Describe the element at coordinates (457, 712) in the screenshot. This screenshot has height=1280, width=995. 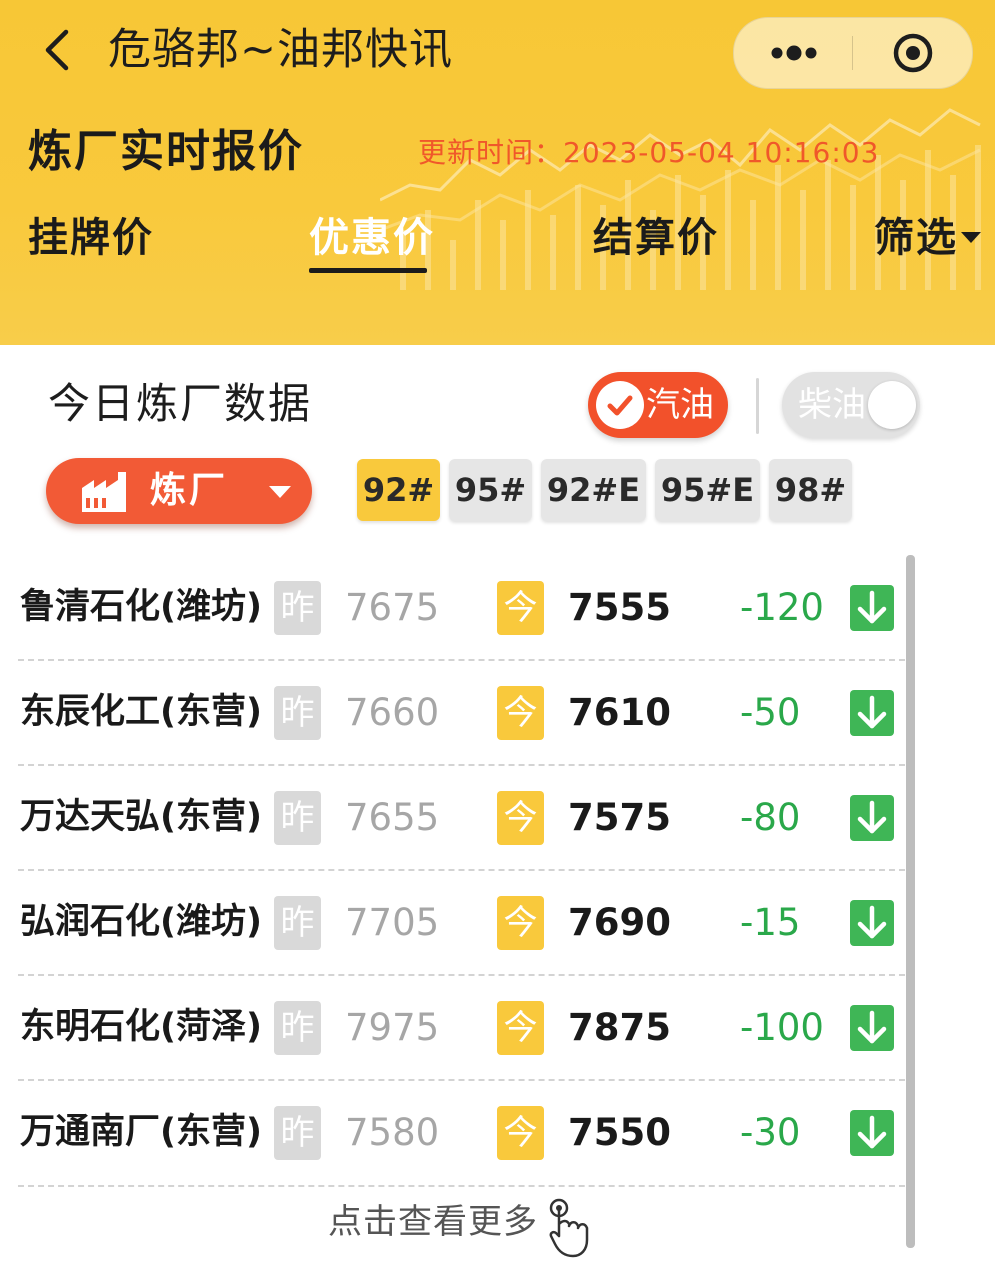
I see `refinery-row: 东辰化工(东营) 昨 7660 今 7610 -50` at that location.